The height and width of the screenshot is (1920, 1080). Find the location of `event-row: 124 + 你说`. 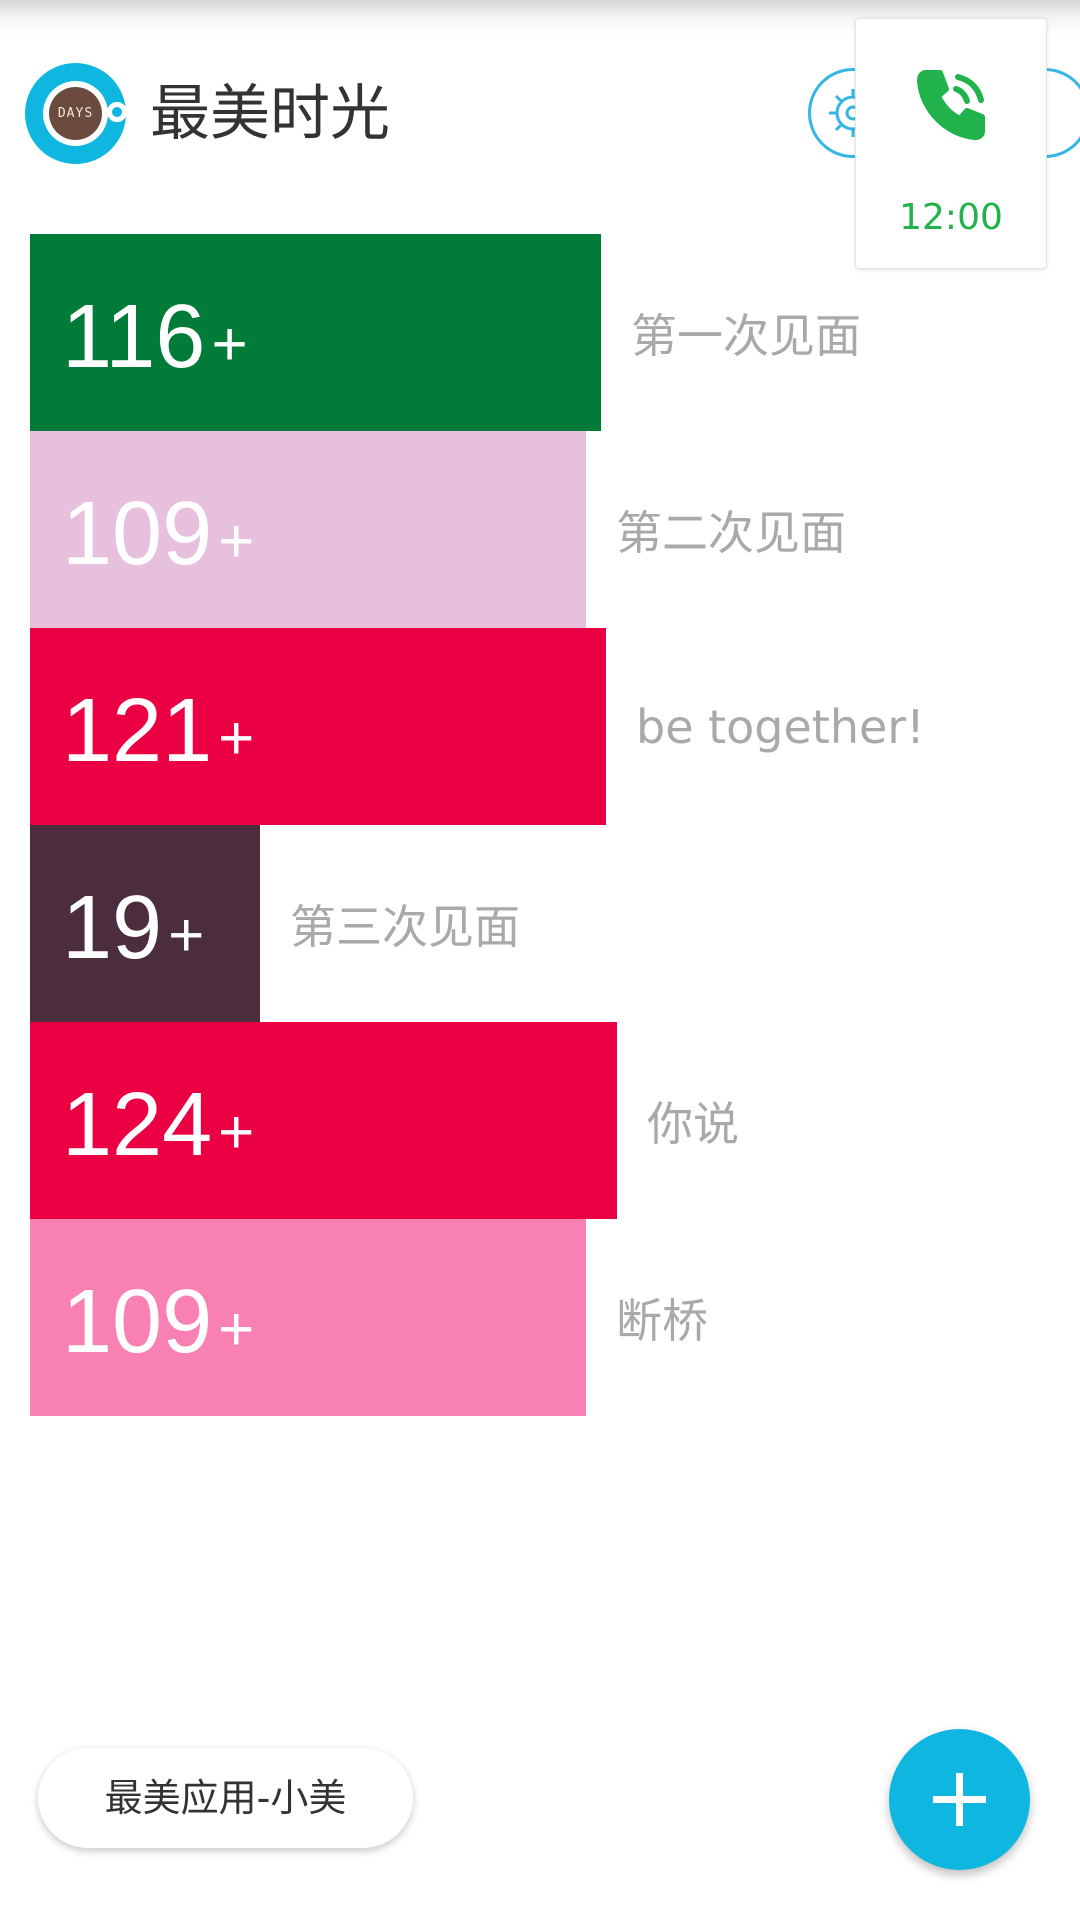

event-row: 124 + 你说 is located at coordinates (540, 1120).